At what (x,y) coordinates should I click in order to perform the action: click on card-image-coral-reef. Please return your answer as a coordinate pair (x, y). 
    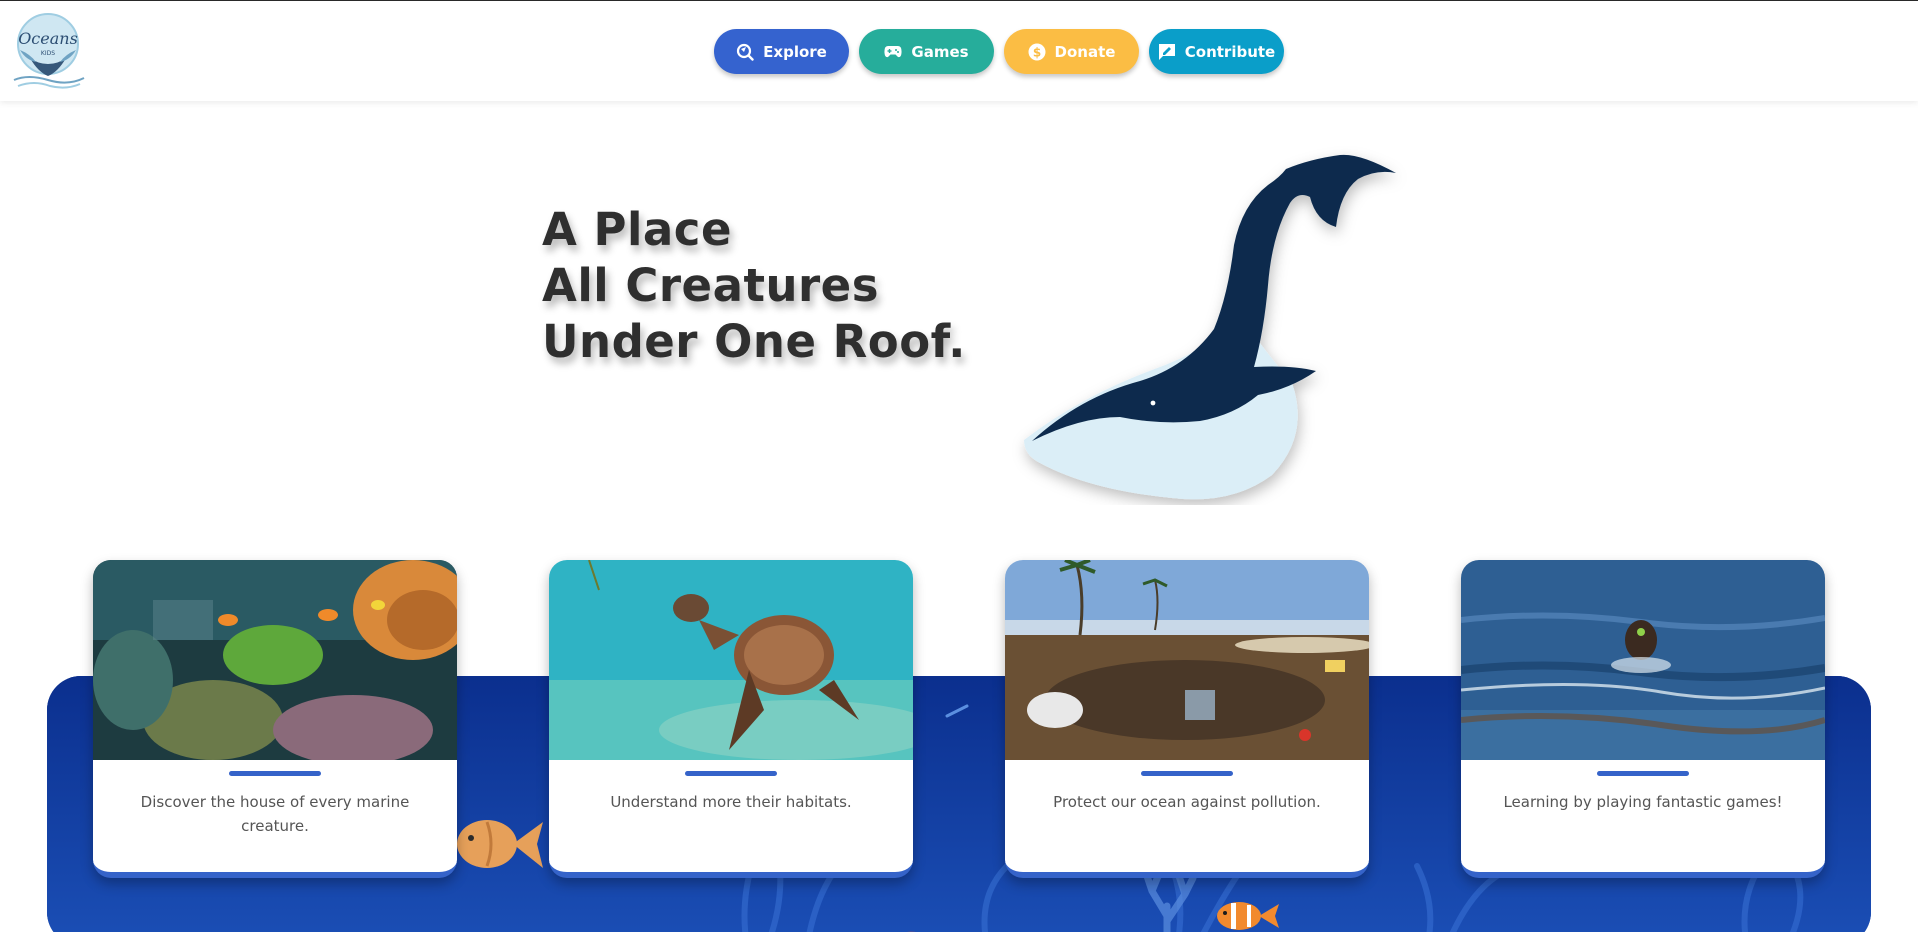
    Looking at the image, I should click on (275, 660).